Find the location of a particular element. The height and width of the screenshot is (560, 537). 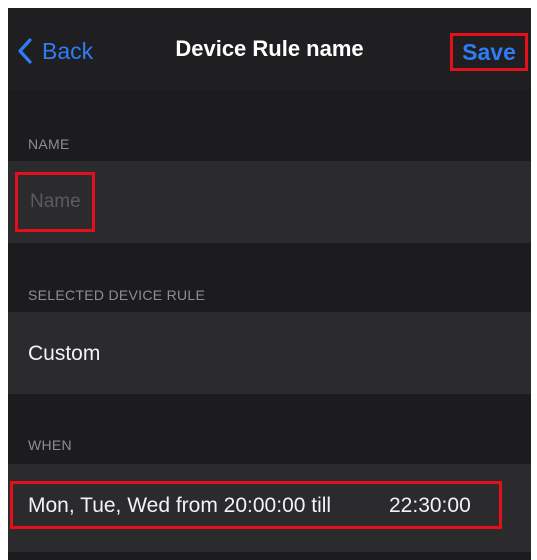

name-field-container is located at coordinates (55, 202).